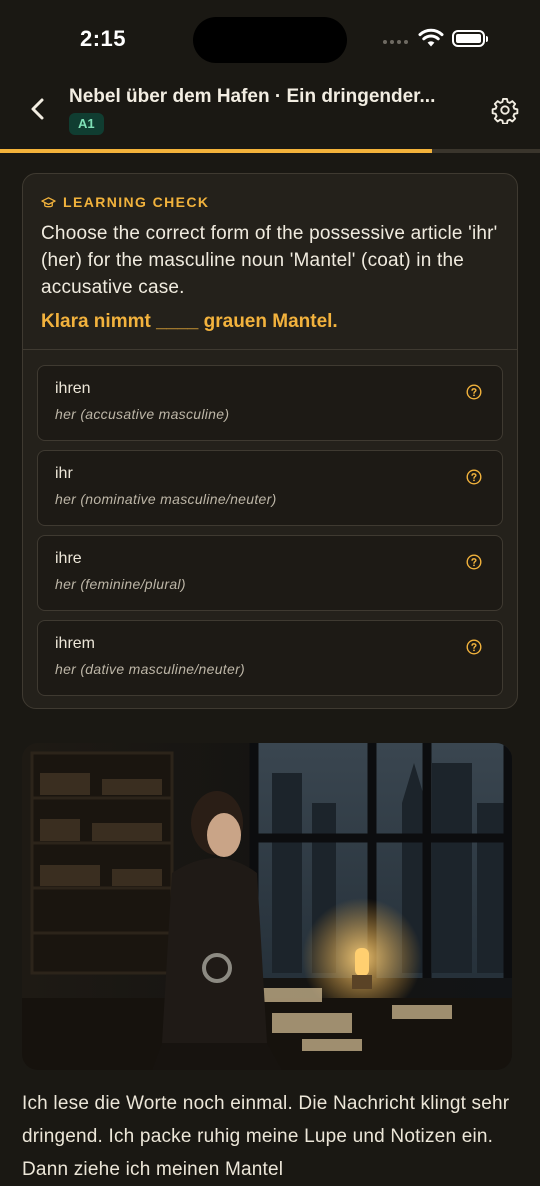  What do you see at coordinates (216, 151) in the screenshot?
I see `progress-fill` at bounding box center [216, 151].